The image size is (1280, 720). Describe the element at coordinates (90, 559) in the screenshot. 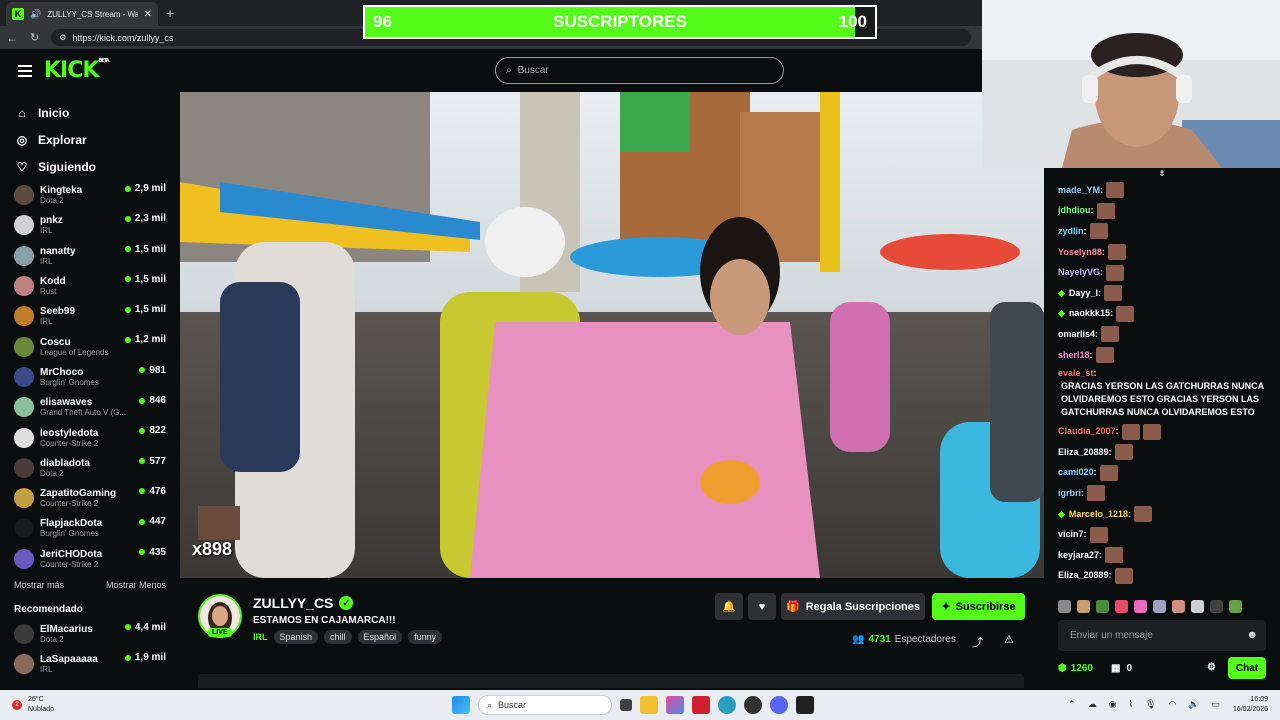

I see `sidebar-channel: JeriCHODota Counter-Strike 2 435` at that location.